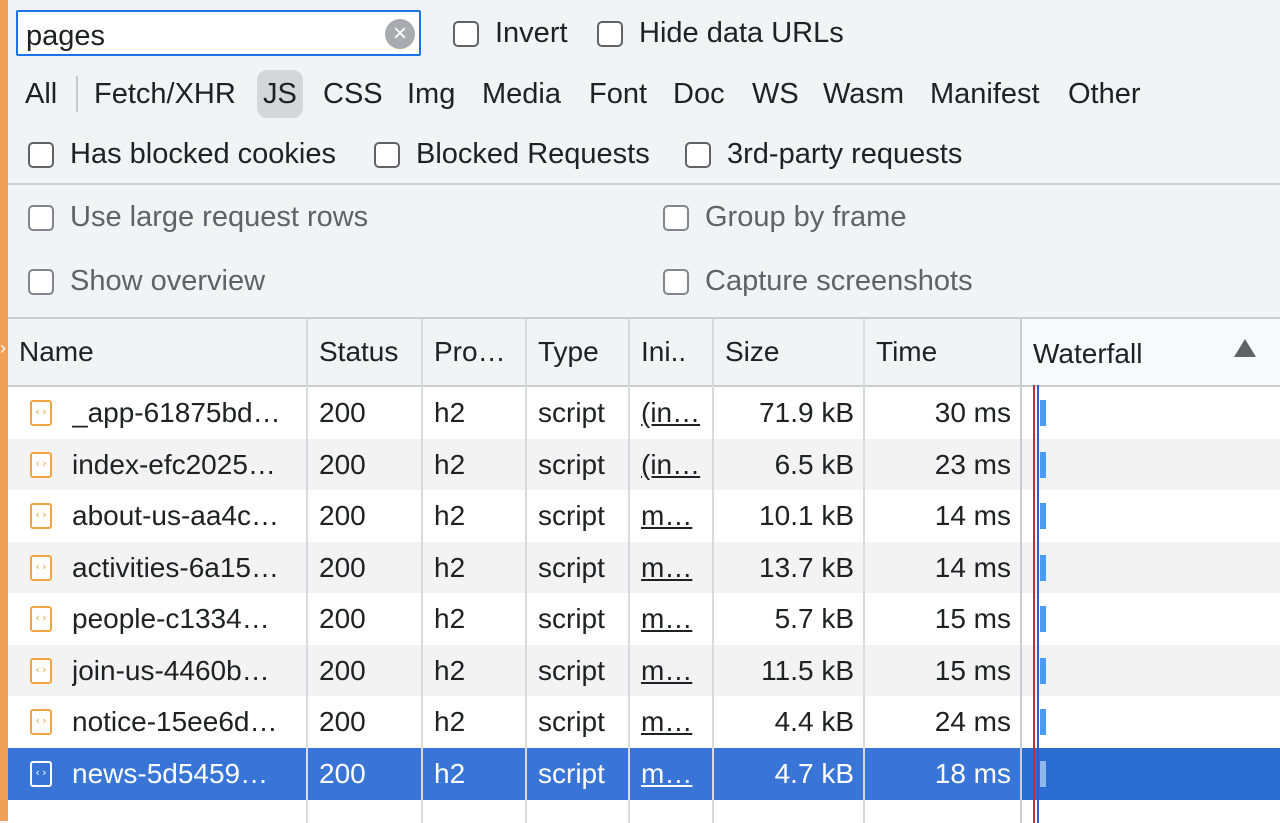  I want to click on column-header-size: Size, so click(788, 352).